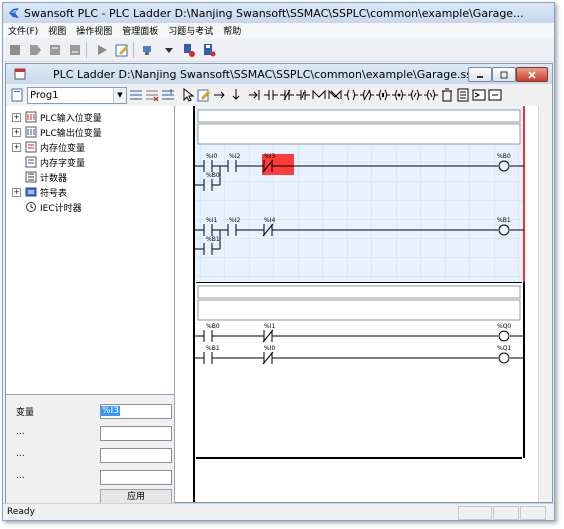  I want to click on block1-title-box, so click(359, 116).